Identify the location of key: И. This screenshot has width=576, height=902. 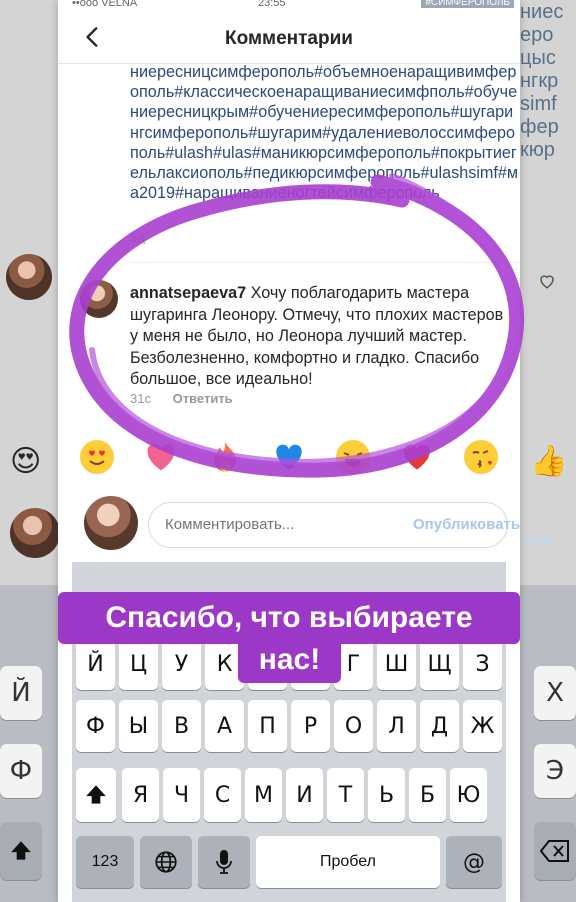
(304, 795).